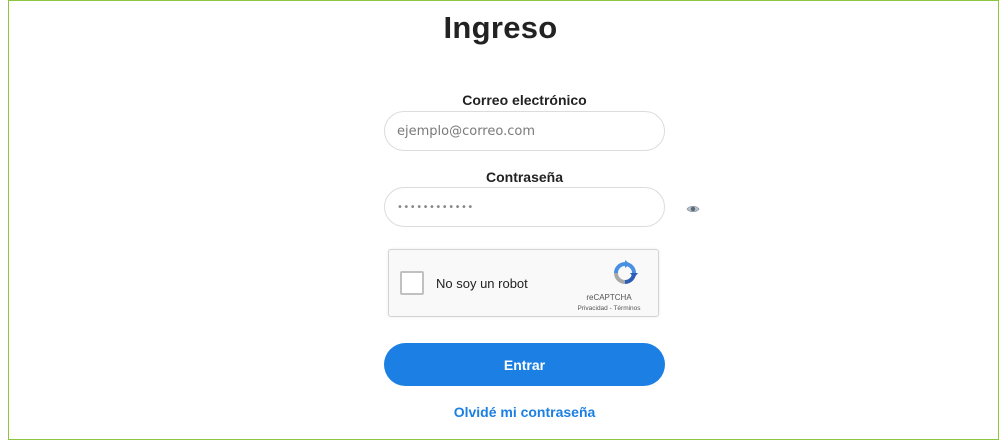  Describe the element at coordinates (500, 27) in the screenshot. I see `page-title: Ingreso` at that location.